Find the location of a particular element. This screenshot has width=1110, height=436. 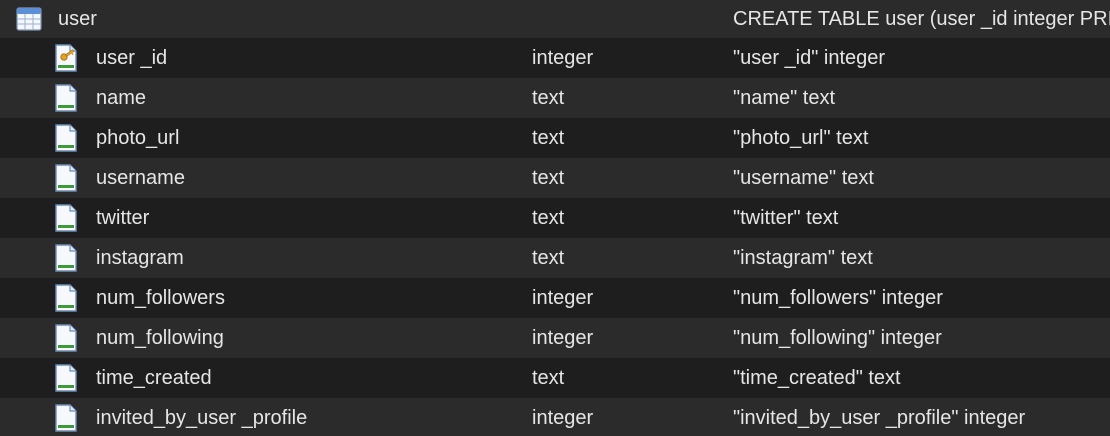

field-schema: "name" text is located at coordinates (784, 97).